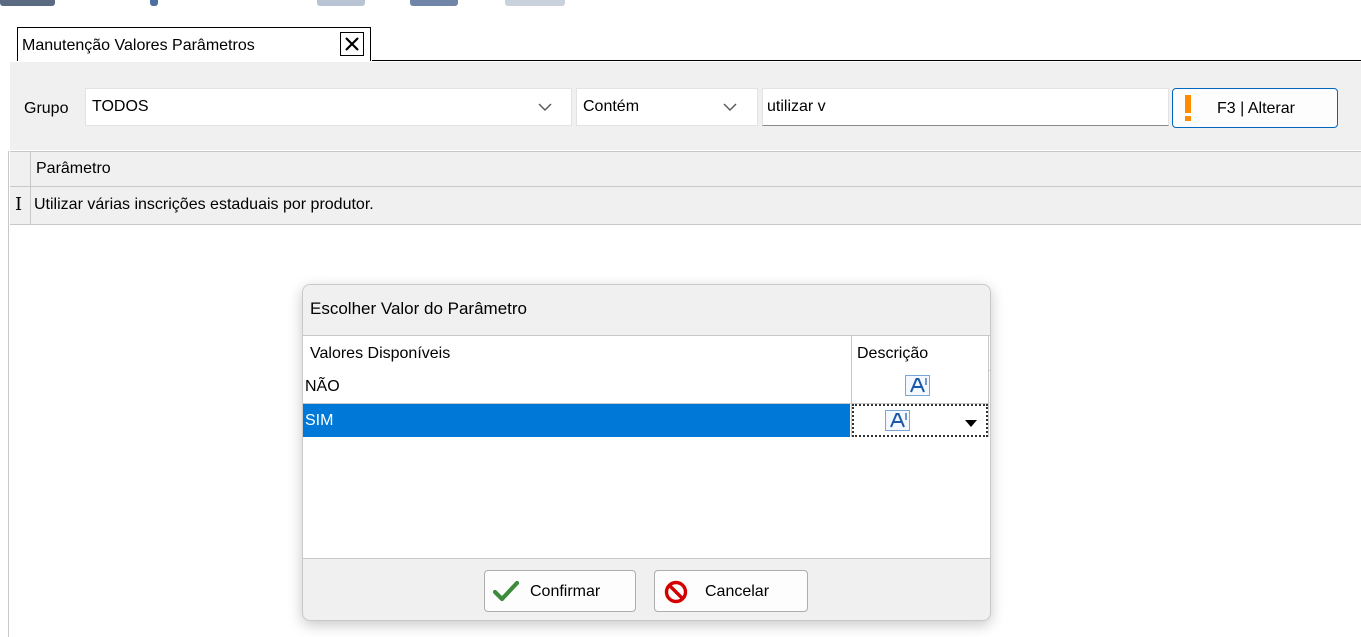 Image resolution: width=1361 pixels, height=637 pixels. What do you see at coordinates (737, 591) in the screenshot?
I see `cancel-button-label: Cancelar` at bounding box center [737, 591].